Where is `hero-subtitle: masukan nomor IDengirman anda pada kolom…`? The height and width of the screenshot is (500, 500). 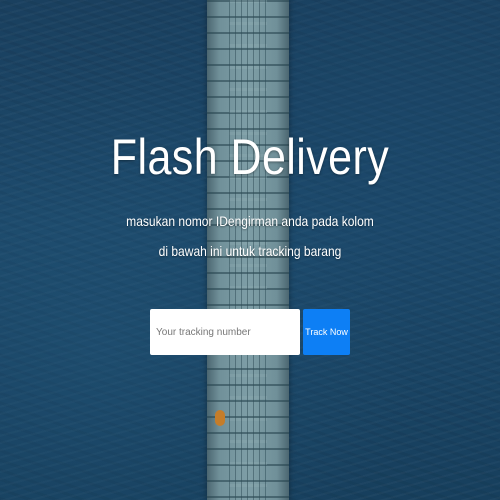 hero-subtitle: masukan nomor IDengirman anda pada kolom… is located at coordinates (250, 236).